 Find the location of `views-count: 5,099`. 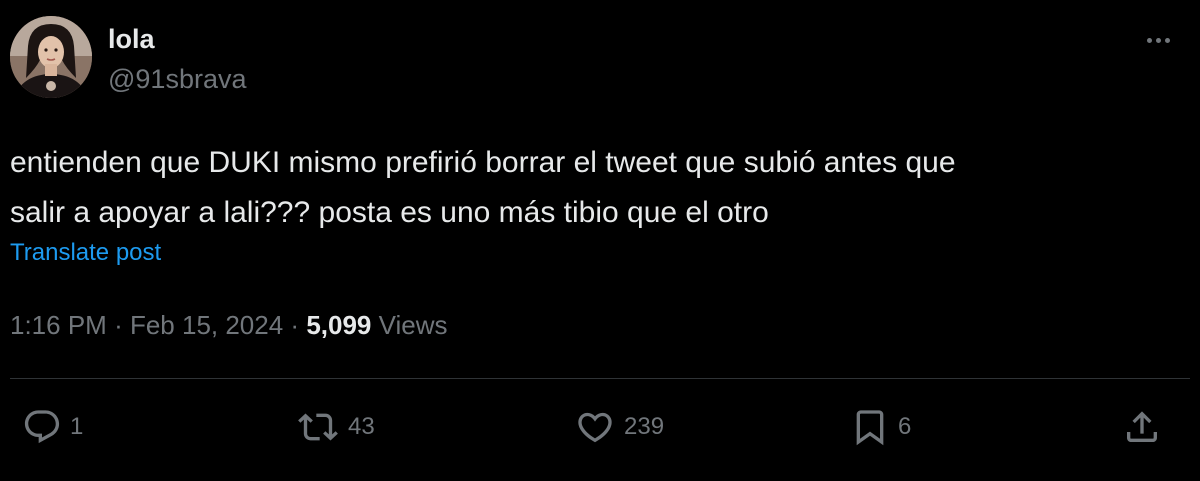

views-count: 5,099 is located at coordinates (342, 325).